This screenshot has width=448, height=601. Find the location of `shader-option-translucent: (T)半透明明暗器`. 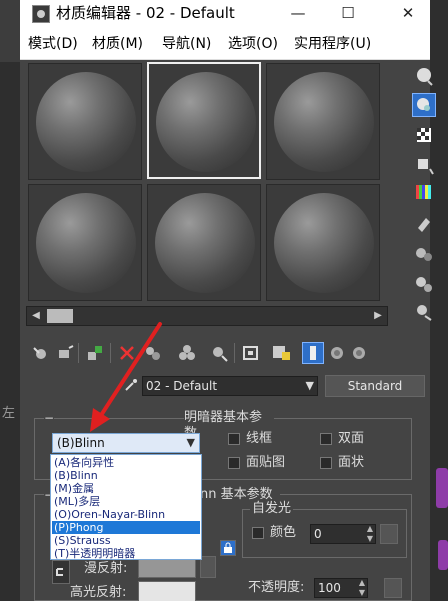

shader-option-translucent: (T)半透明明暗器 is located at coordinates (126, 553).